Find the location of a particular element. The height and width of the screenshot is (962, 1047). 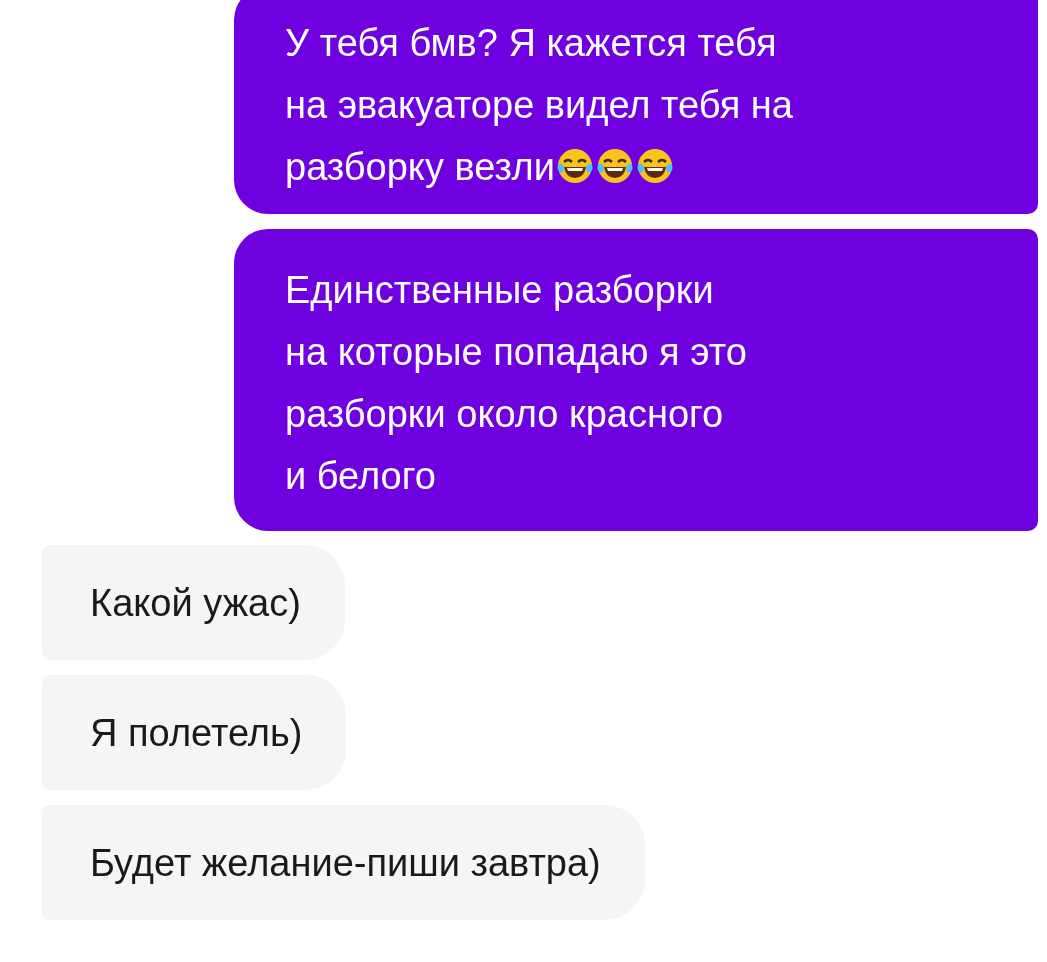

message-text: Единственные разборки на которые попадаю я это разборки около красного и белого is located at coordinates (516, 383).